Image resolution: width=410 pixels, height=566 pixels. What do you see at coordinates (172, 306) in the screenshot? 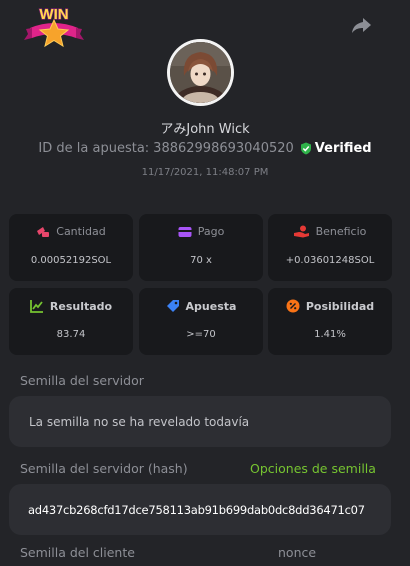
I see `tag-icon` at bounding box center [172, 306].